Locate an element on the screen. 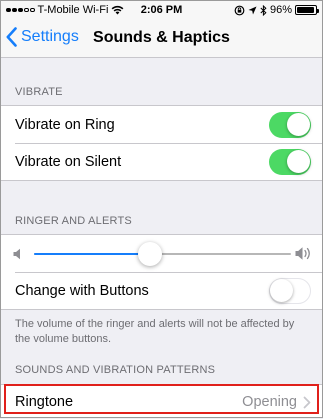 This screenshot has height=419, width=323. change-with-buttons-label: Change with Buttons is located at coordinates (82, 290).